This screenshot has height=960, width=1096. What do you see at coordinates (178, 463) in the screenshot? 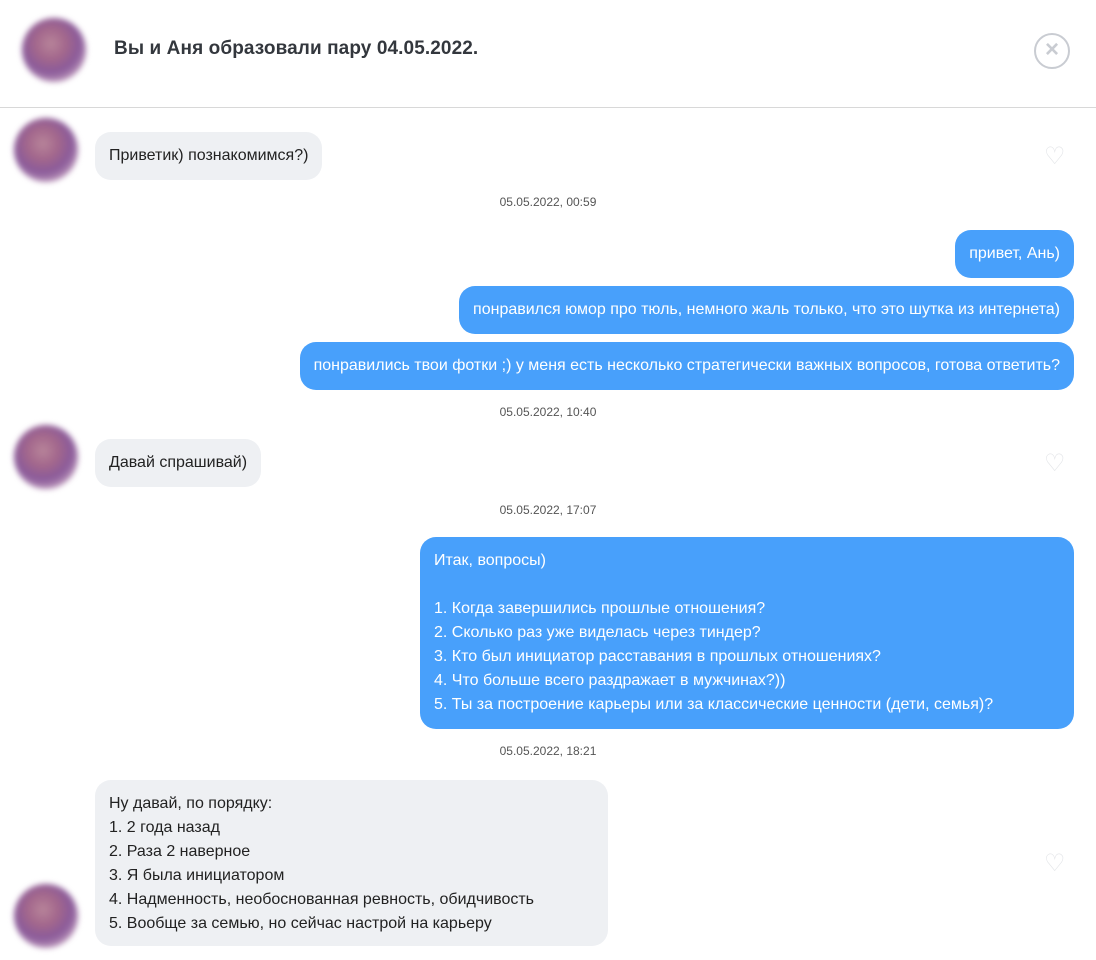
I see `incoming-message: Давай спрашивай)` at bounding box center [178, 463].